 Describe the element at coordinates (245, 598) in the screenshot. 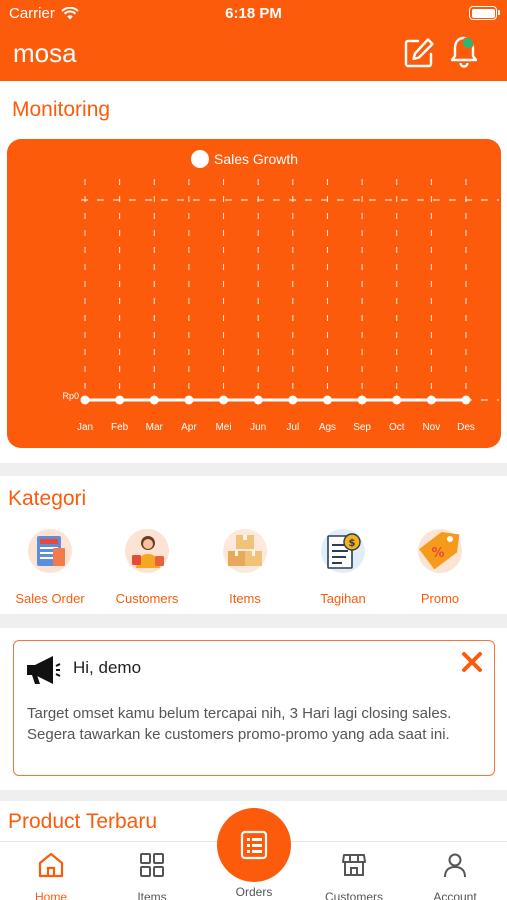

I see `category-label: Items` at that location.